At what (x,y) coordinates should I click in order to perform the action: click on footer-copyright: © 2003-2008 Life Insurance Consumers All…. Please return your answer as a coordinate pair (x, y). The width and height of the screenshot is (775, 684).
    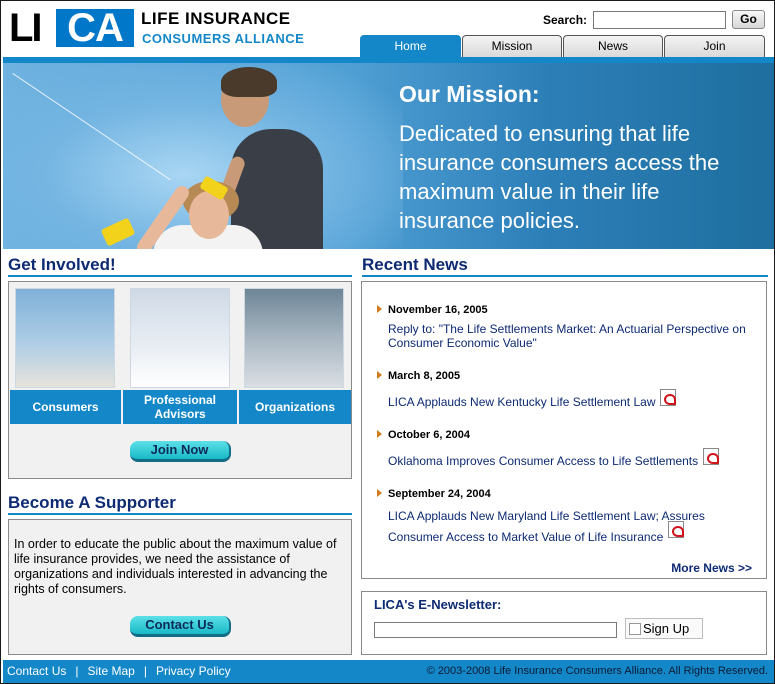
    Looking at the image, I should click on (597, 671).